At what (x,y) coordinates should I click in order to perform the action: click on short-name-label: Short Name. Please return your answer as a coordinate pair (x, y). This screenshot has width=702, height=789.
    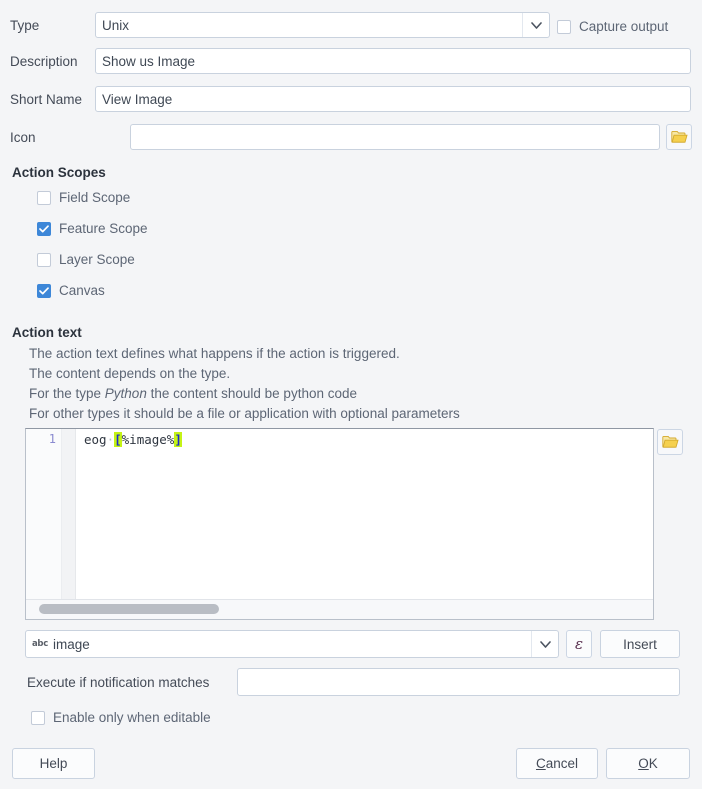
    Looking at the image, I should click on (46, 99).